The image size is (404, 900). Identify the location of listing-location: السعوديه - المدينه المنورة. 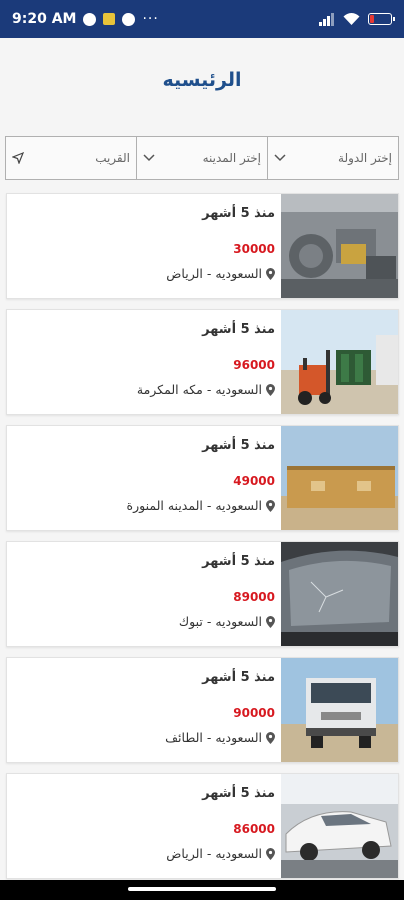
(201, 505).